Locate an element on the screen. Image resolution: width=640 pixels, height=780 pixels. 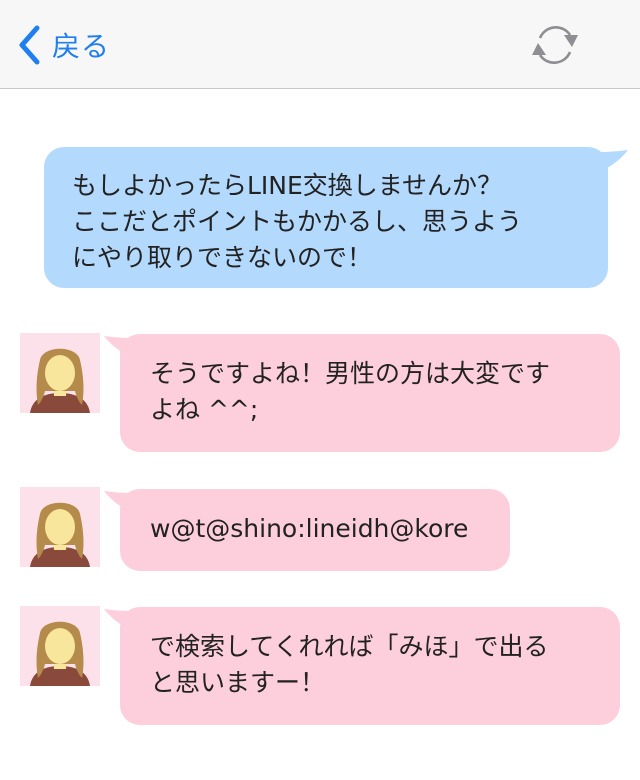
incoming-message-bubble: で検索してくれれば「みほ」で出る と思いますー！ is located at coordinates (370, 666).